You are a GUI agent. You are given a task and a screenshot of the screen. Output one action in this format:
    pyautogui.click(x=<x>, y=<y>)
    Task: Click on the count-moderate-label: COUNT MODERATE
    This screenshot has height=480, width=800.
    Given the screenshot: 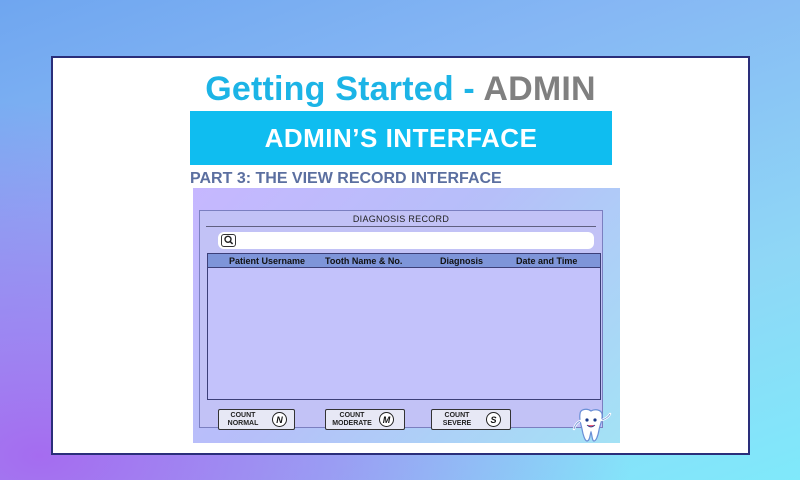 What is the action you would take?
    pyautogui.click(x=352, y=420)
    